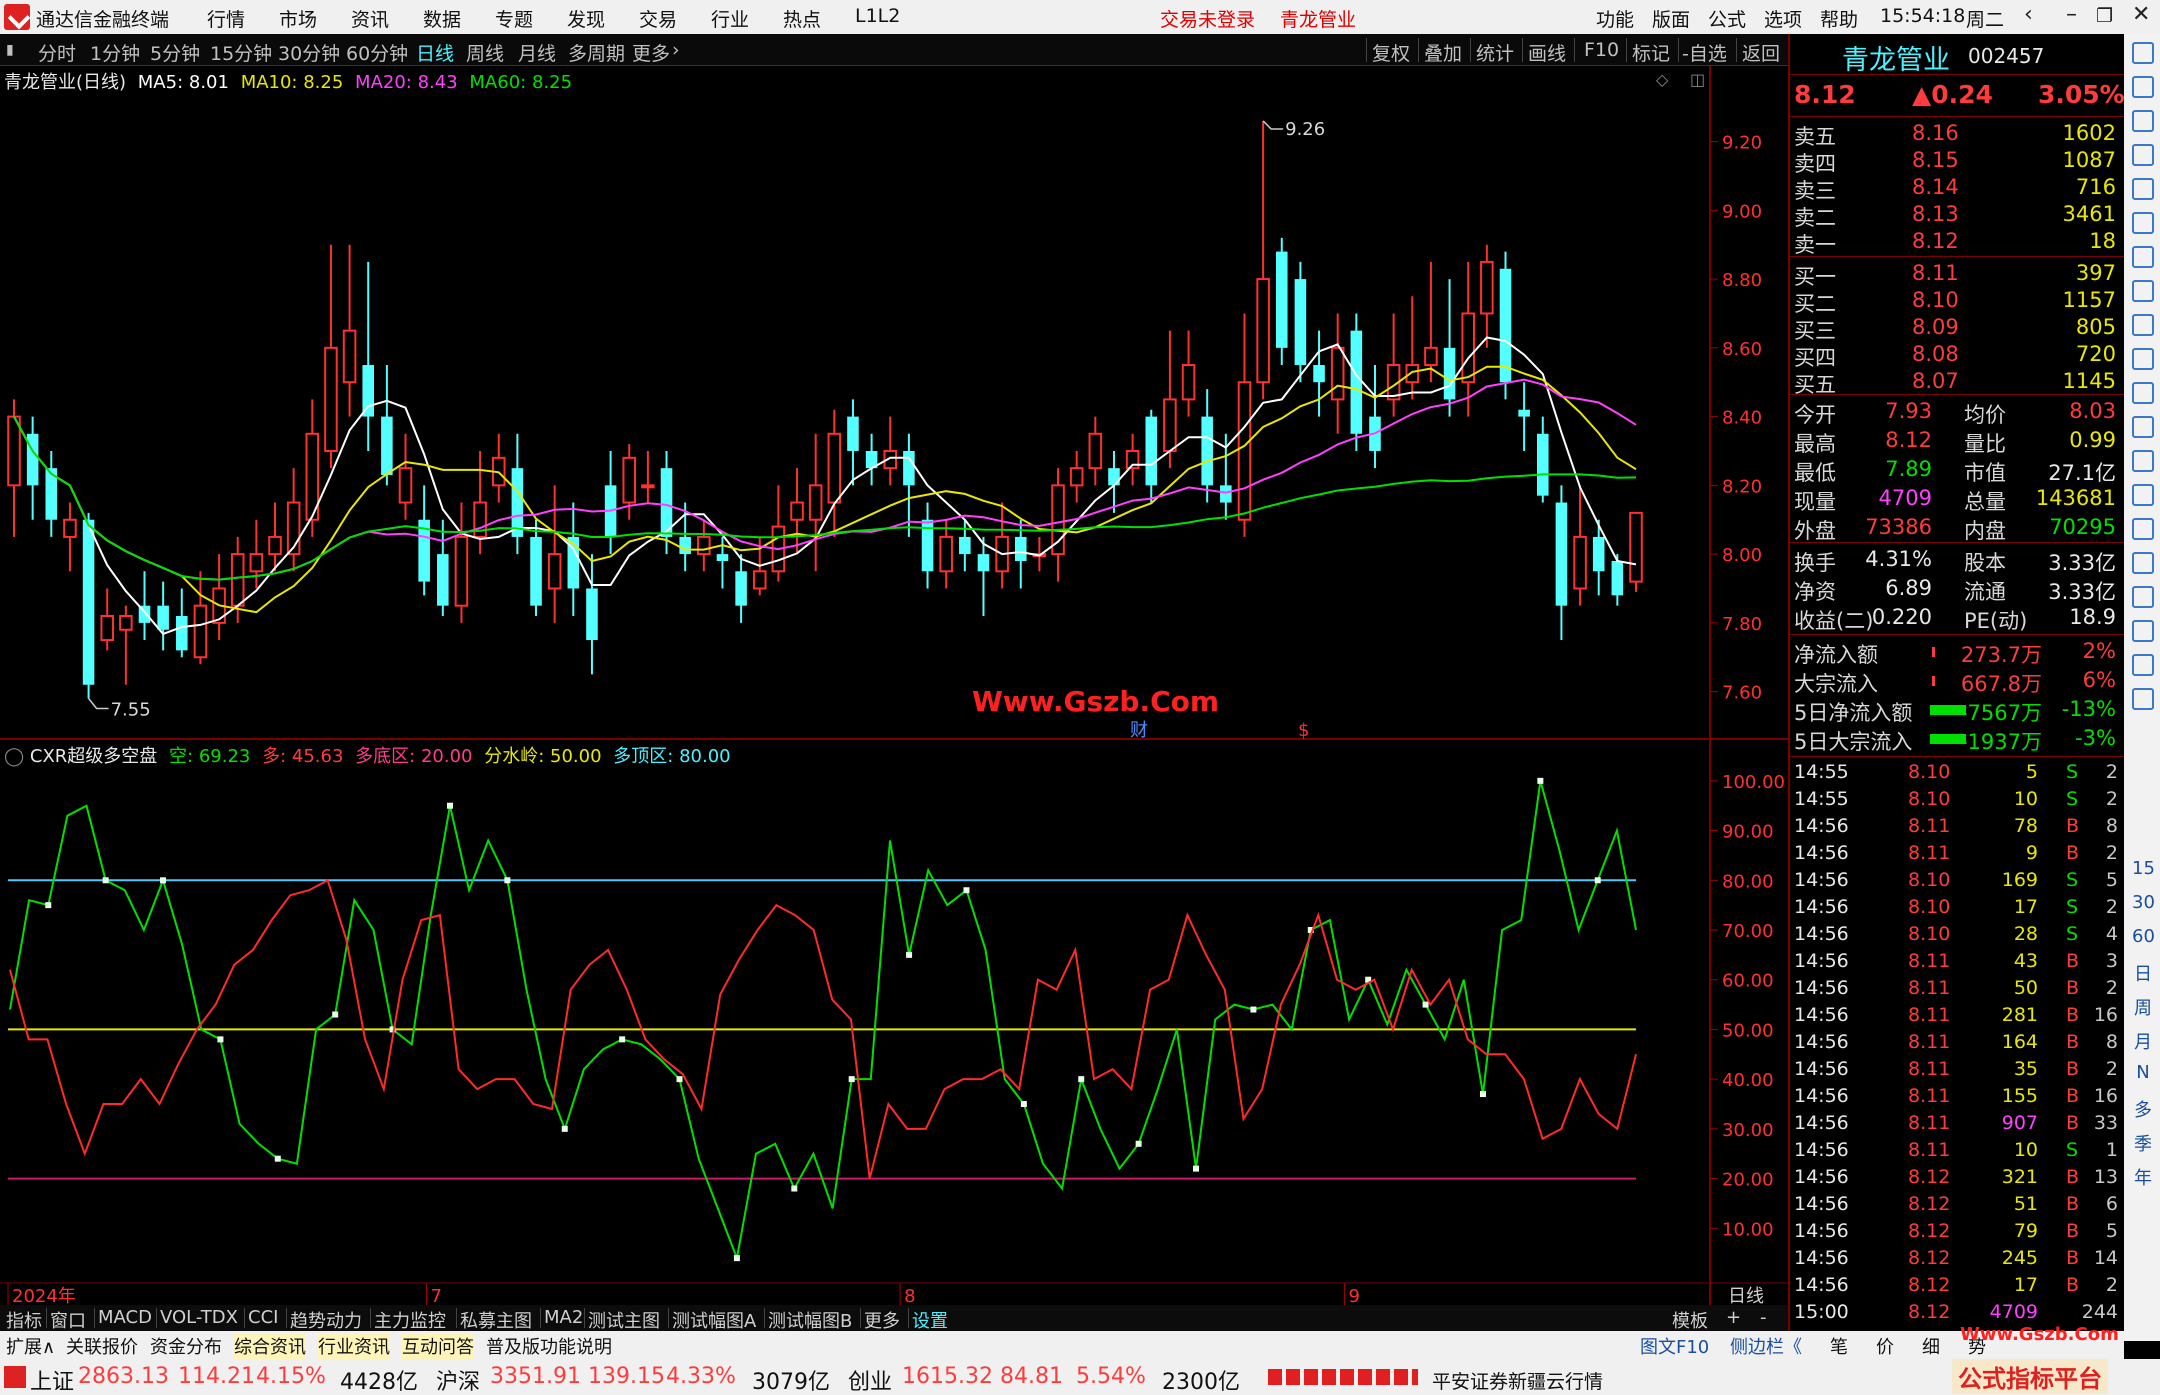 This screenshot has width=2160, height=1395. What do you see at coordinates (2143, 665) in the screenshot?
I see `refresh-icon` at bounding box center [2143, 665].